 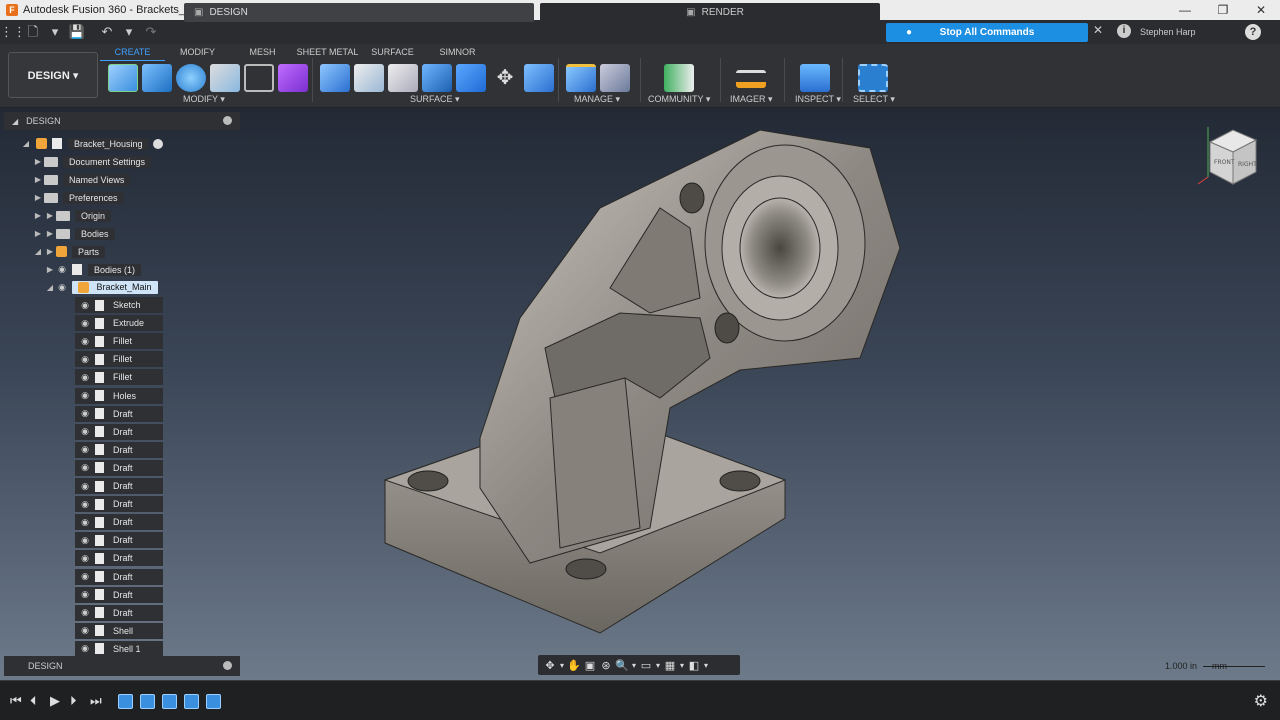 What do you see at coordinates (751, 79) in the screenshot?
I see `measure-icon` at bounding box center [751, 79].